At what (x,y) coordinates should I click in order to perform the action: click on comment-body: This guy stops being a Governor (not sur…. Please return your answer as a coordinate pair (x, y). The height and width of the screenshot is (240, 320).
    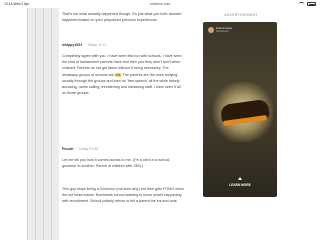
    Looking at the image, I should click on (123, 195).